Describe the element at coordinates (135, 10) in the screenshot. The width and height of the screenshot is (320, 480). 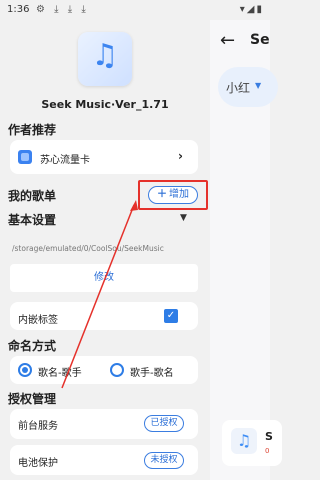
I see `status-bar: 1:36 ⚙ ⤓ ⤓ ⤓ ▾◢▮` at that location.